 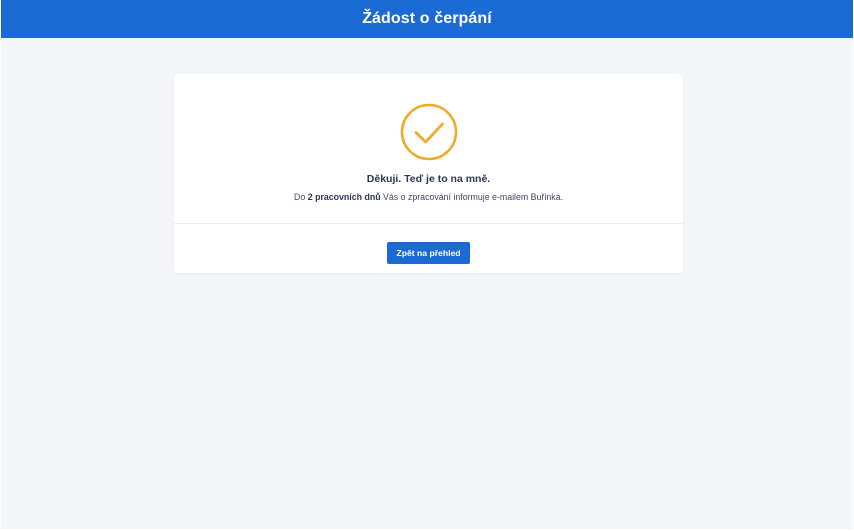 I want to click on check-circle-icon, so click(x=429, y=132).